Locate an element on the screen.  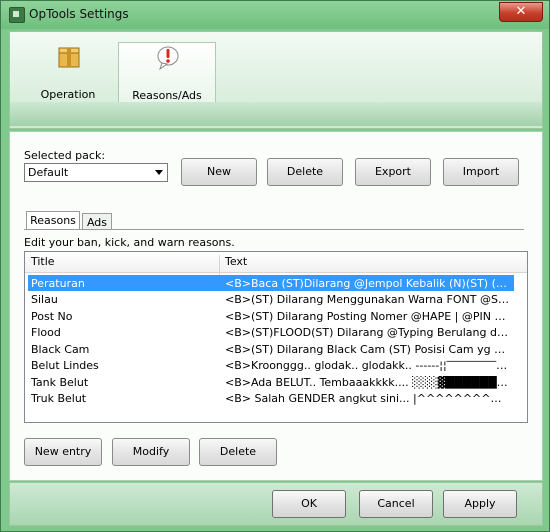
new-entry-button: New entry is located at coordinates (63, 452).